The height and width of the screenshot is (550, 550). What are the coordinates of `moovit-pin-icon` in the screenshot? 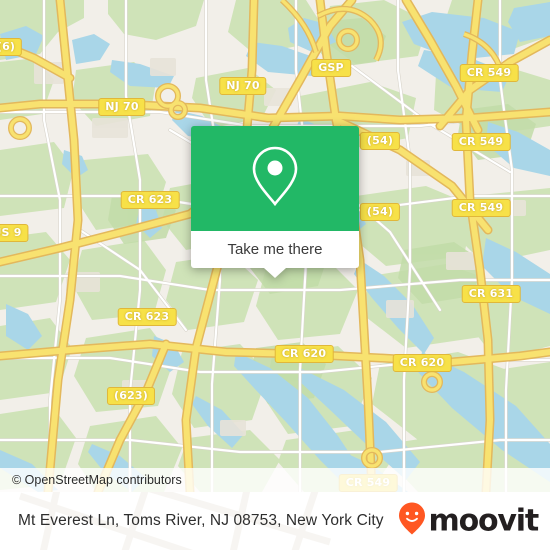 It's located at (412, 521).